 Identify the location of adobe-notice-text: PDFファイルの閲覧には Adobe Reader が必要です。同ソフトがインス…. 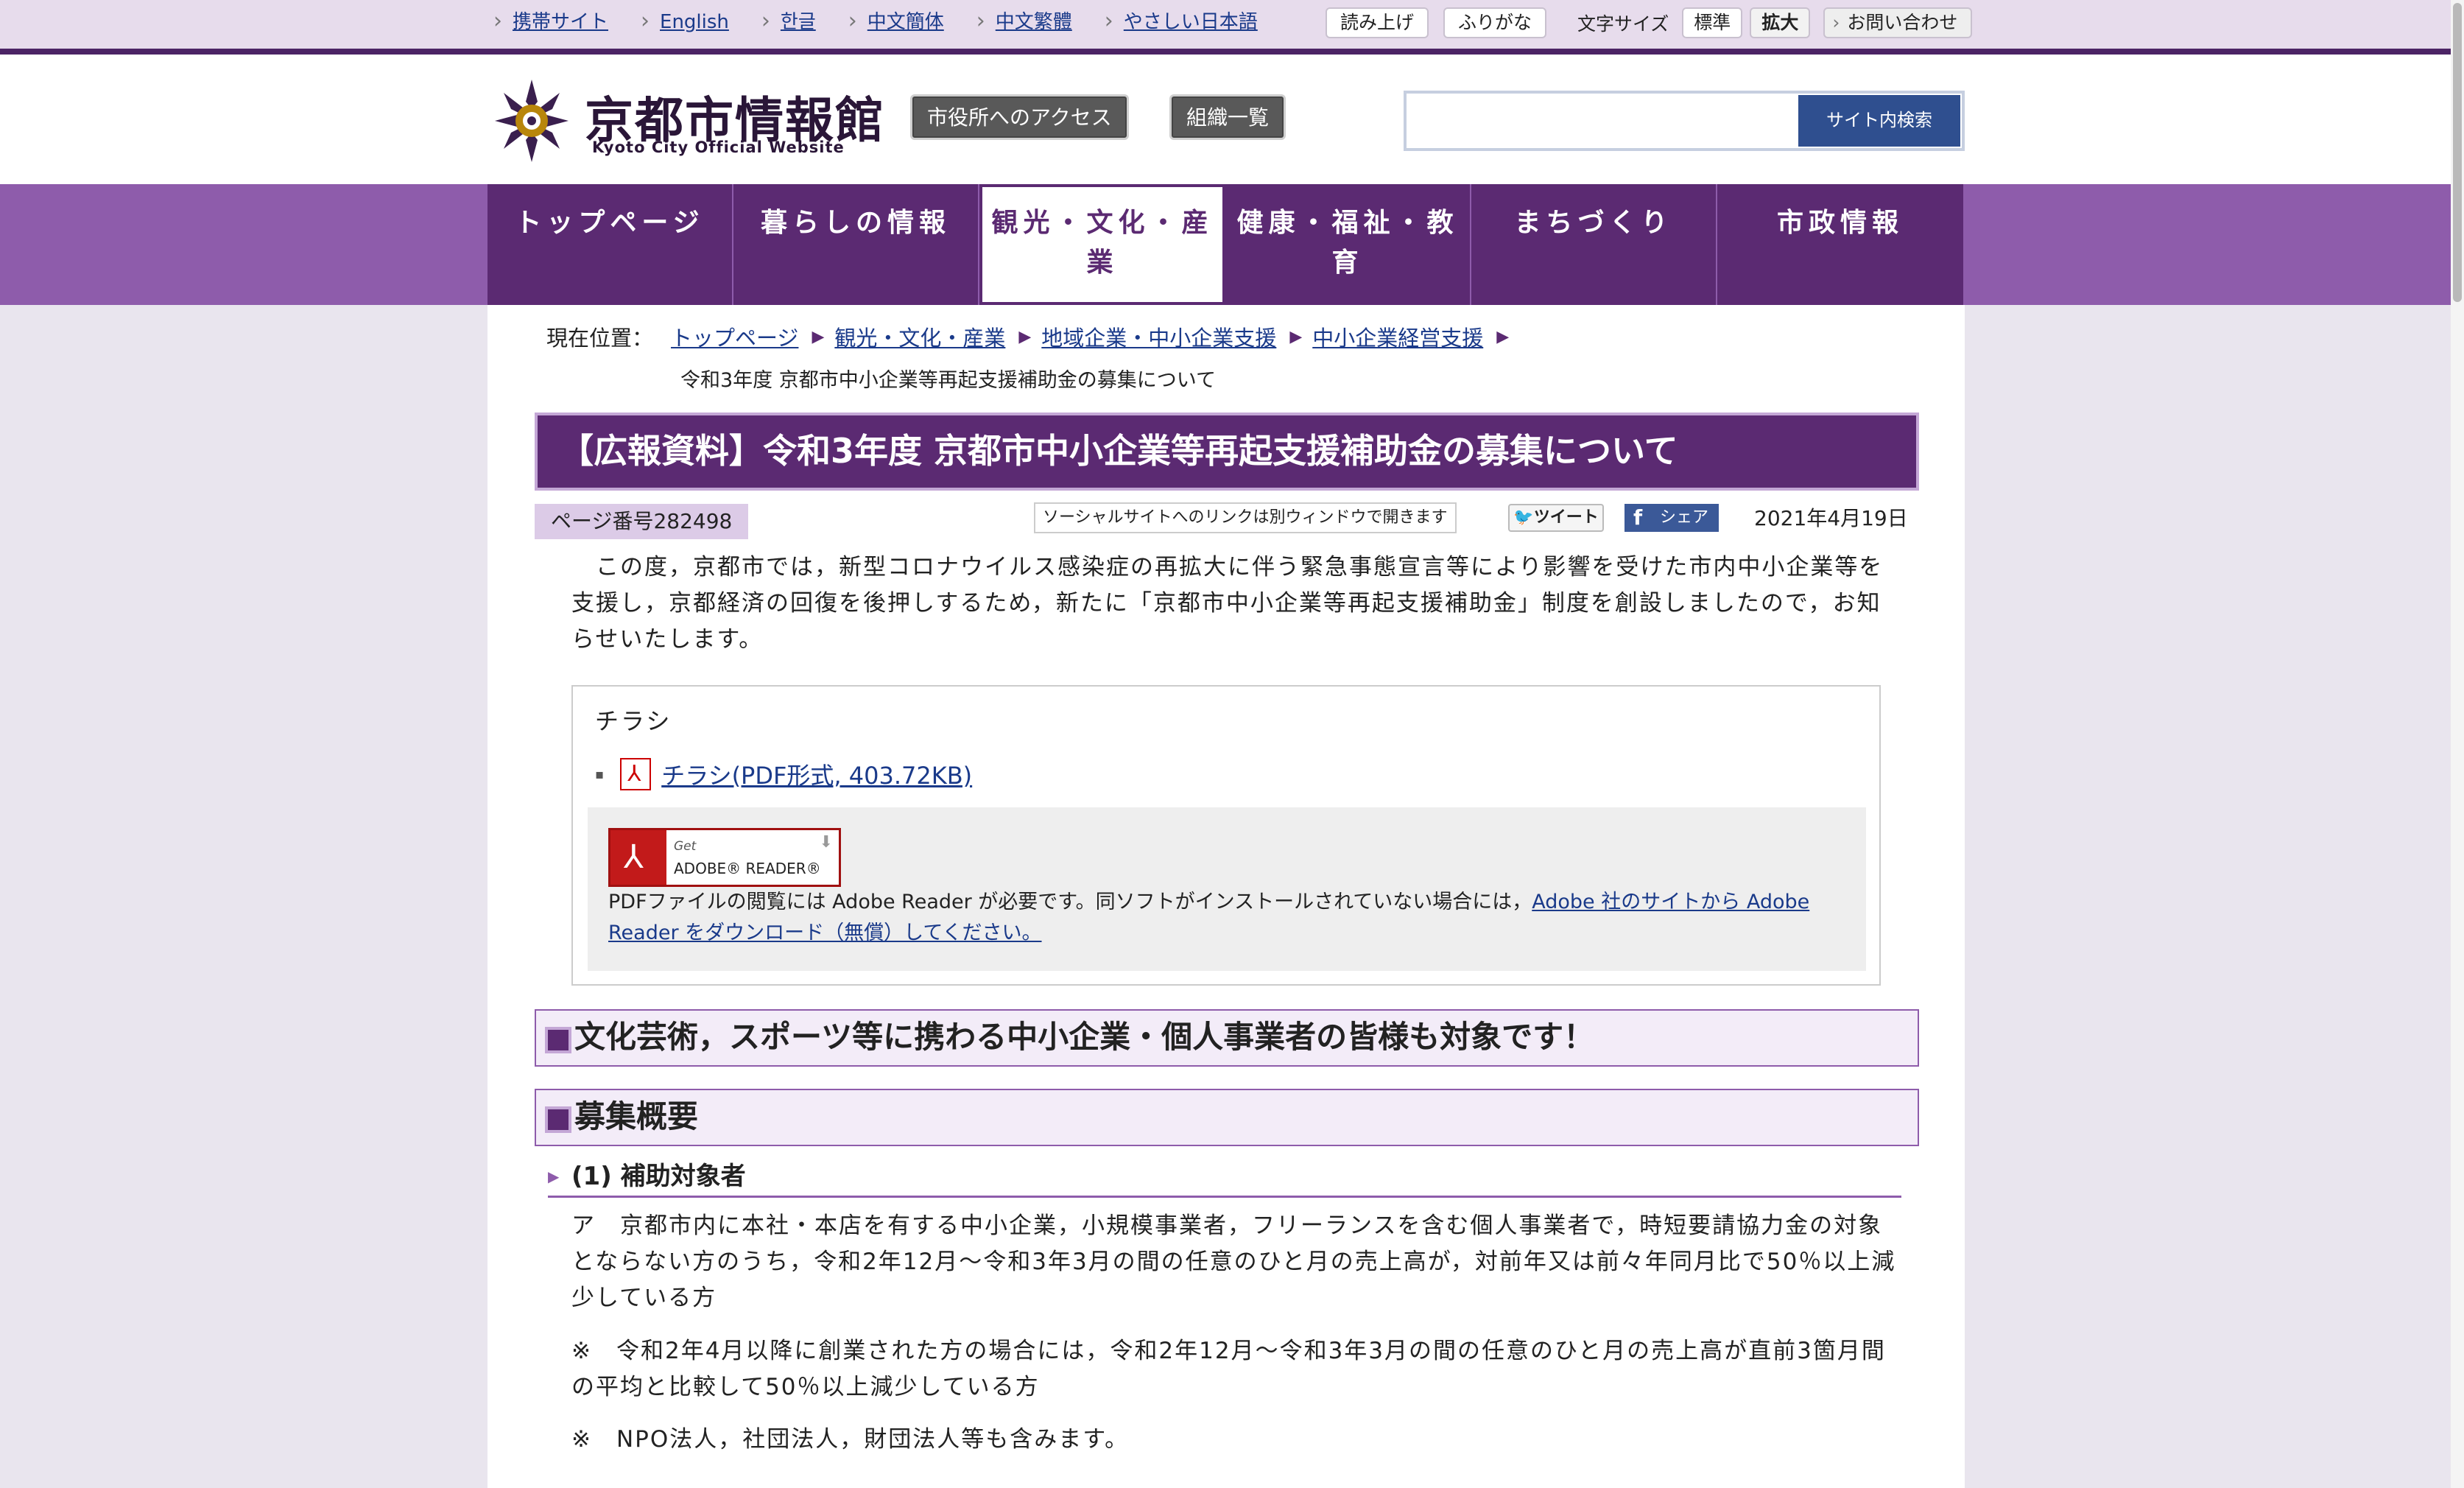
(1234, 918).